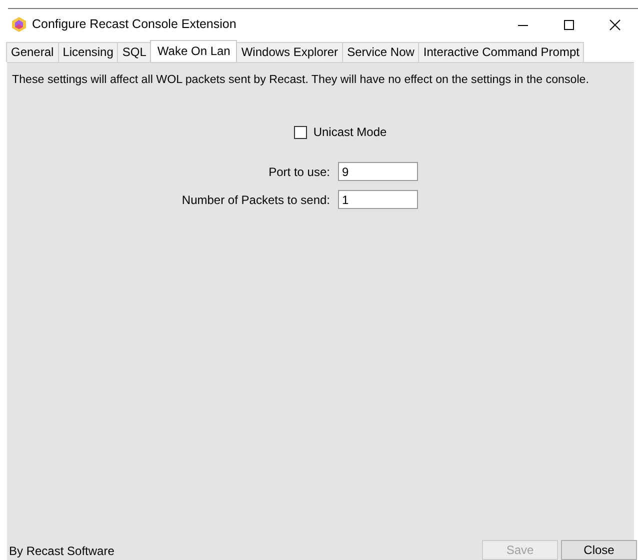  Describe the element at coordinates (523, 25) in the screenshot. I see `minimize-icon` at that location.